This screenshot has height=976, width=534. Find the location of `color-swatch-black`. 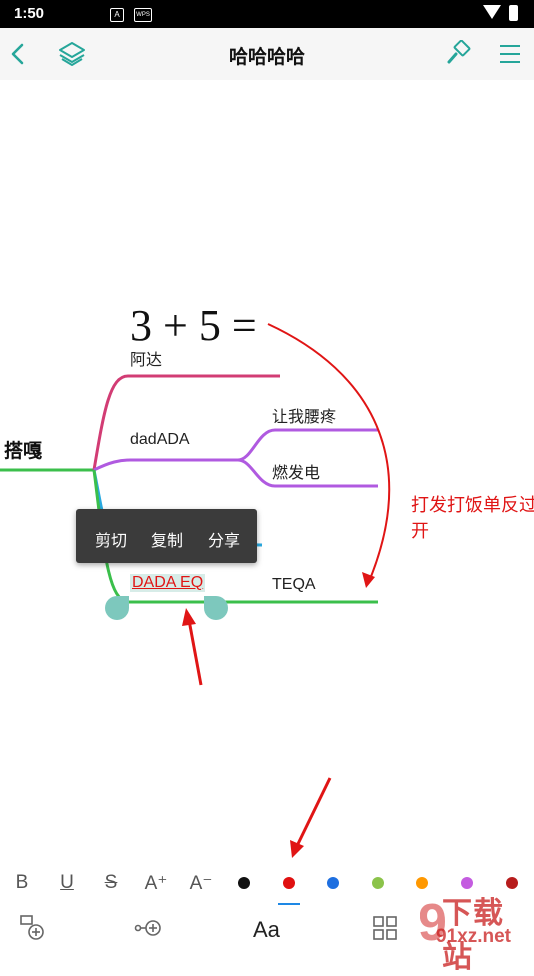

color-swatch-black is located at coordinates (244, 883).